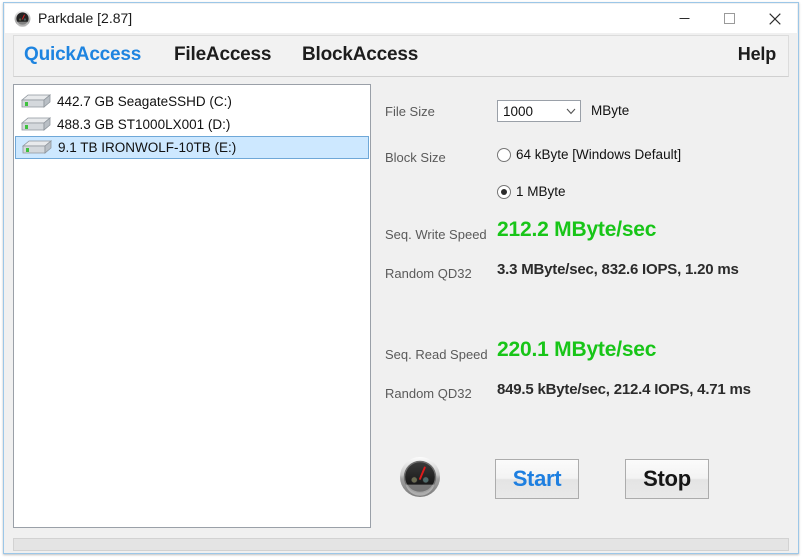 This screenshot has width=804, height=559. I want to click on list-item-selected: 9.1 TB IRONWOLF-10TB (E:), so click(192, 147).